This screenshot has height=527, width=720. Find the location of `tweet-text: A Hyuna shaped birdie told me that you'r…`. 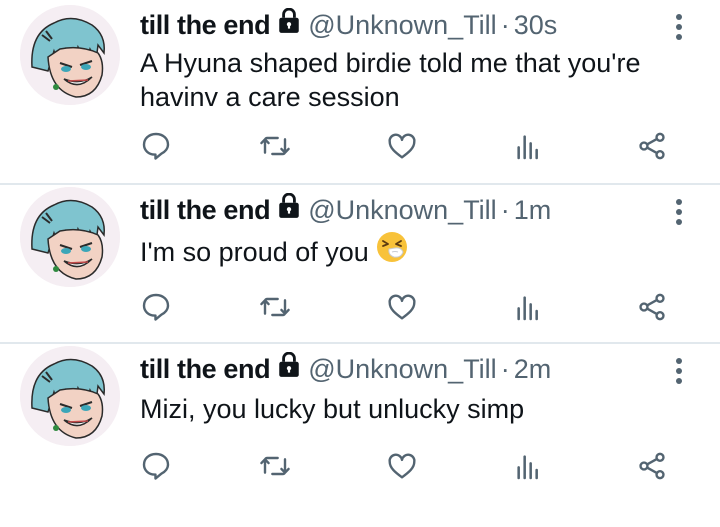

tweet-text: A Hyuna shaped birdie told me that you'r… is located at coordinates (390, 80).